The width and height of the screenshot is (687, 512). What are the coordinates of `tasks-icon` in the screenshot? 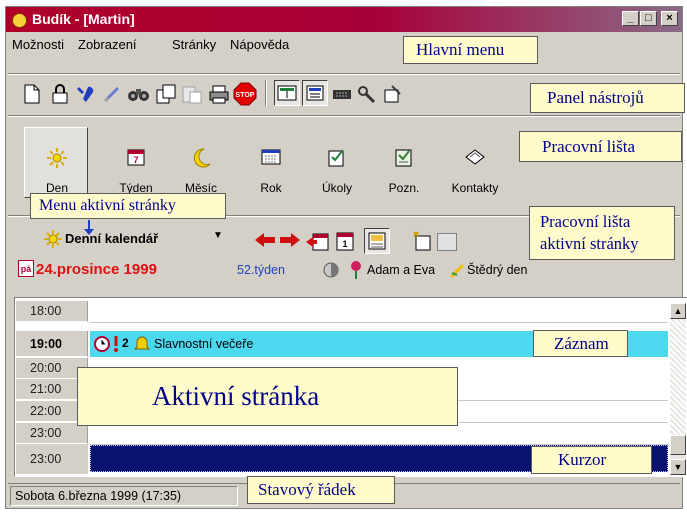 It's located at (337, 160).